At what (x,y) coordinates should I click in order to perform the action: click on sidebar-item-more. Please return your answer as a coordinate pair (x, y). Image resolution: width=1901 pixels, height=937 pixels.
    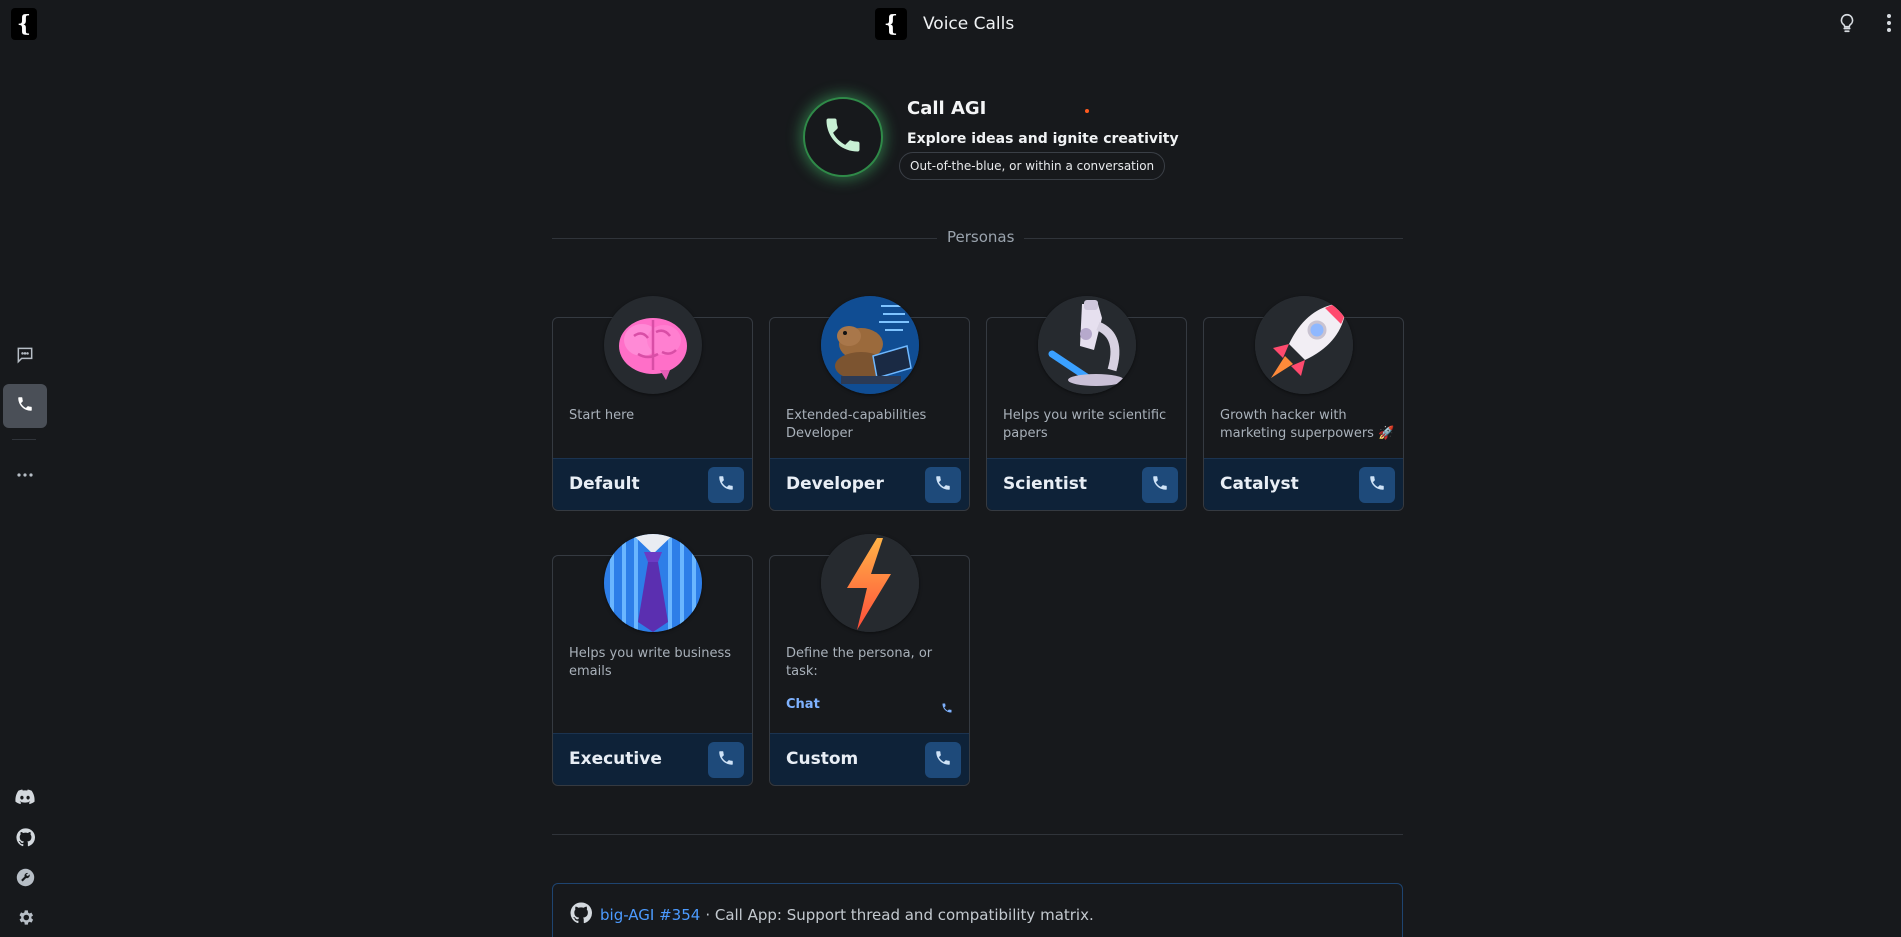
    Looking at the image, I should click on (25, 471).